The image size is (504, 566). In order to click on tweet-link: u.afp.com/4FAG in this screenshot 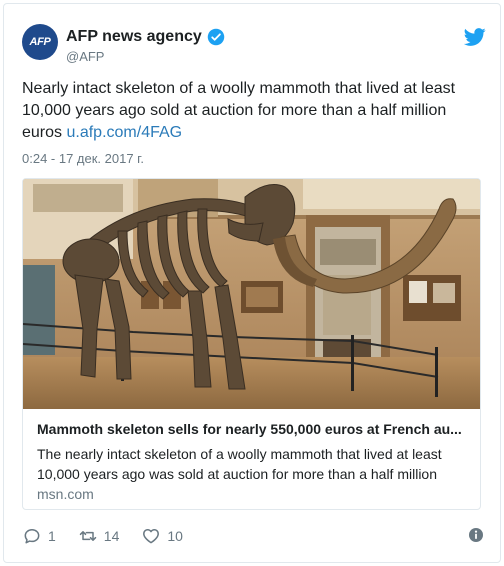, I will do `click(124, 132)`.